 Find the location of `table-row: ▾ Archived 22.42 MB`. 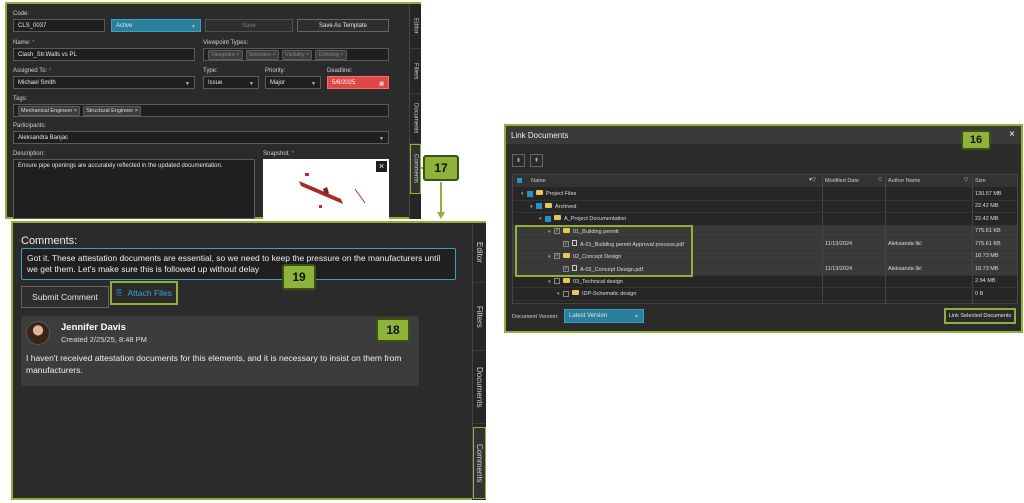

table-row: ▾ Archived 22.42 MB is located at coordinates (765, 207).